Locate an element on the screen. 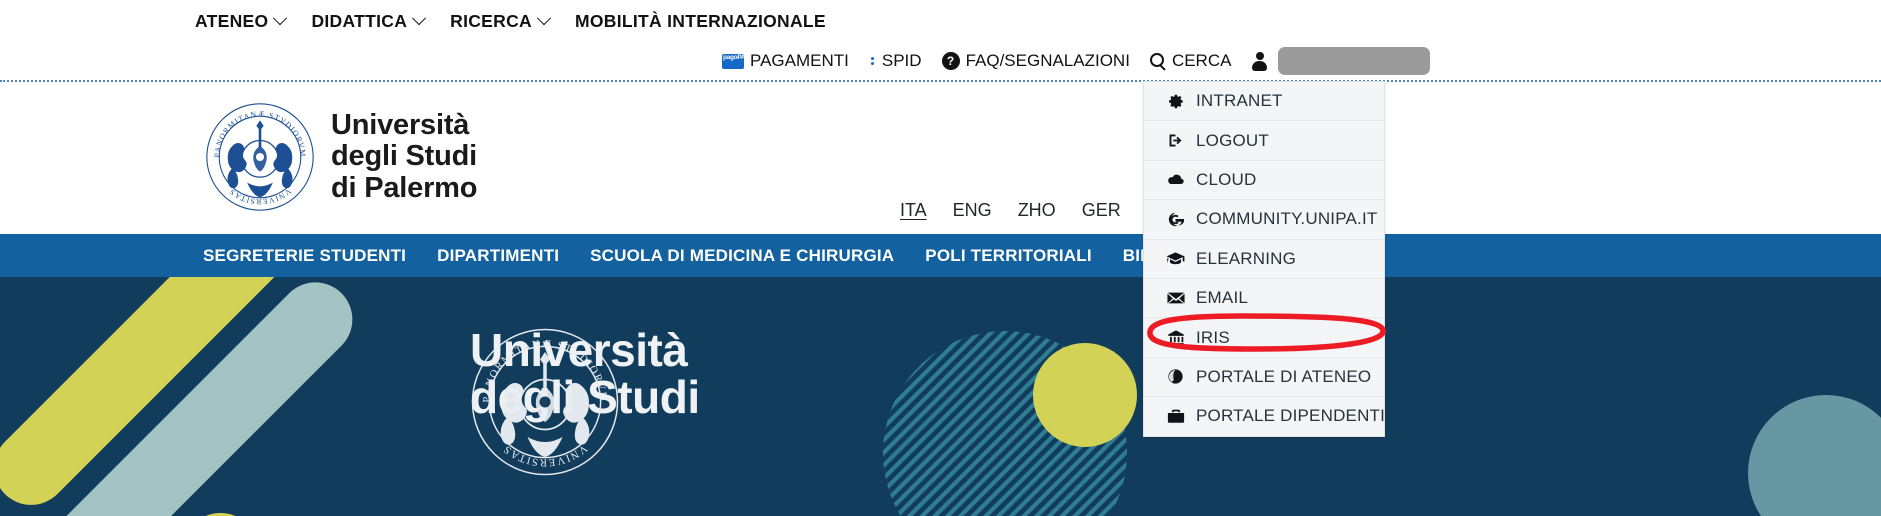  dropdown-label: PORTALE DIPENDENTI is located at coordinates (1291, 416).